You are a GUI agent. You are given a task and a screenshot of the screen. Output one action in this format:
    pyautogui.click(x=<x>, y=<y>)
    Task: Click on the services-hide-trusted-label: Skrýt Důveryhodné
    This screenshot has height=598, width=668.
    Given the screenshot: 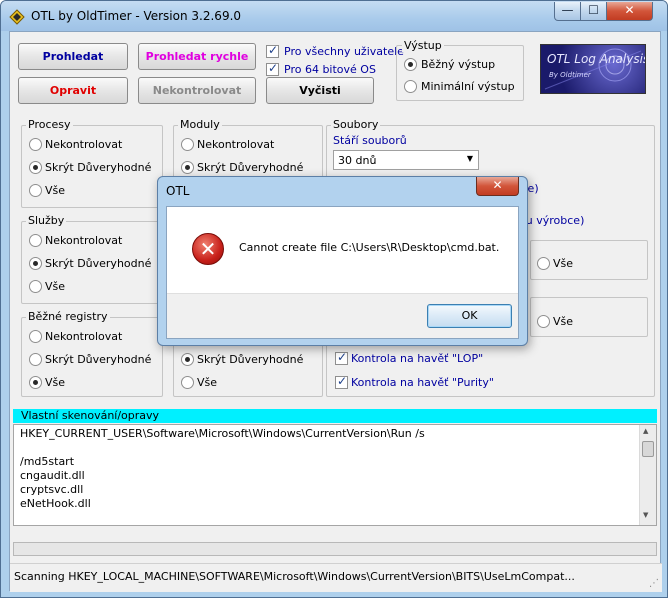 What is the action you would take?
    pyautogui.click(x=98, y=263)
    